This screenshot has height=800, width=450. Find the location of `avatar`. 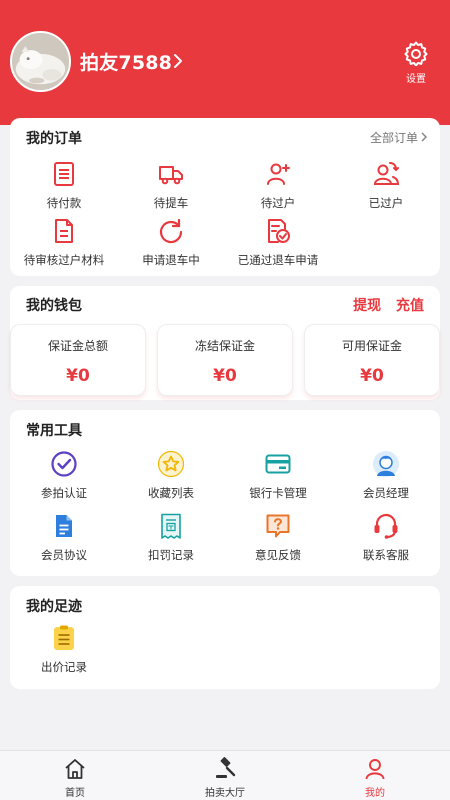

avatar is located at coordinates (40, 61).